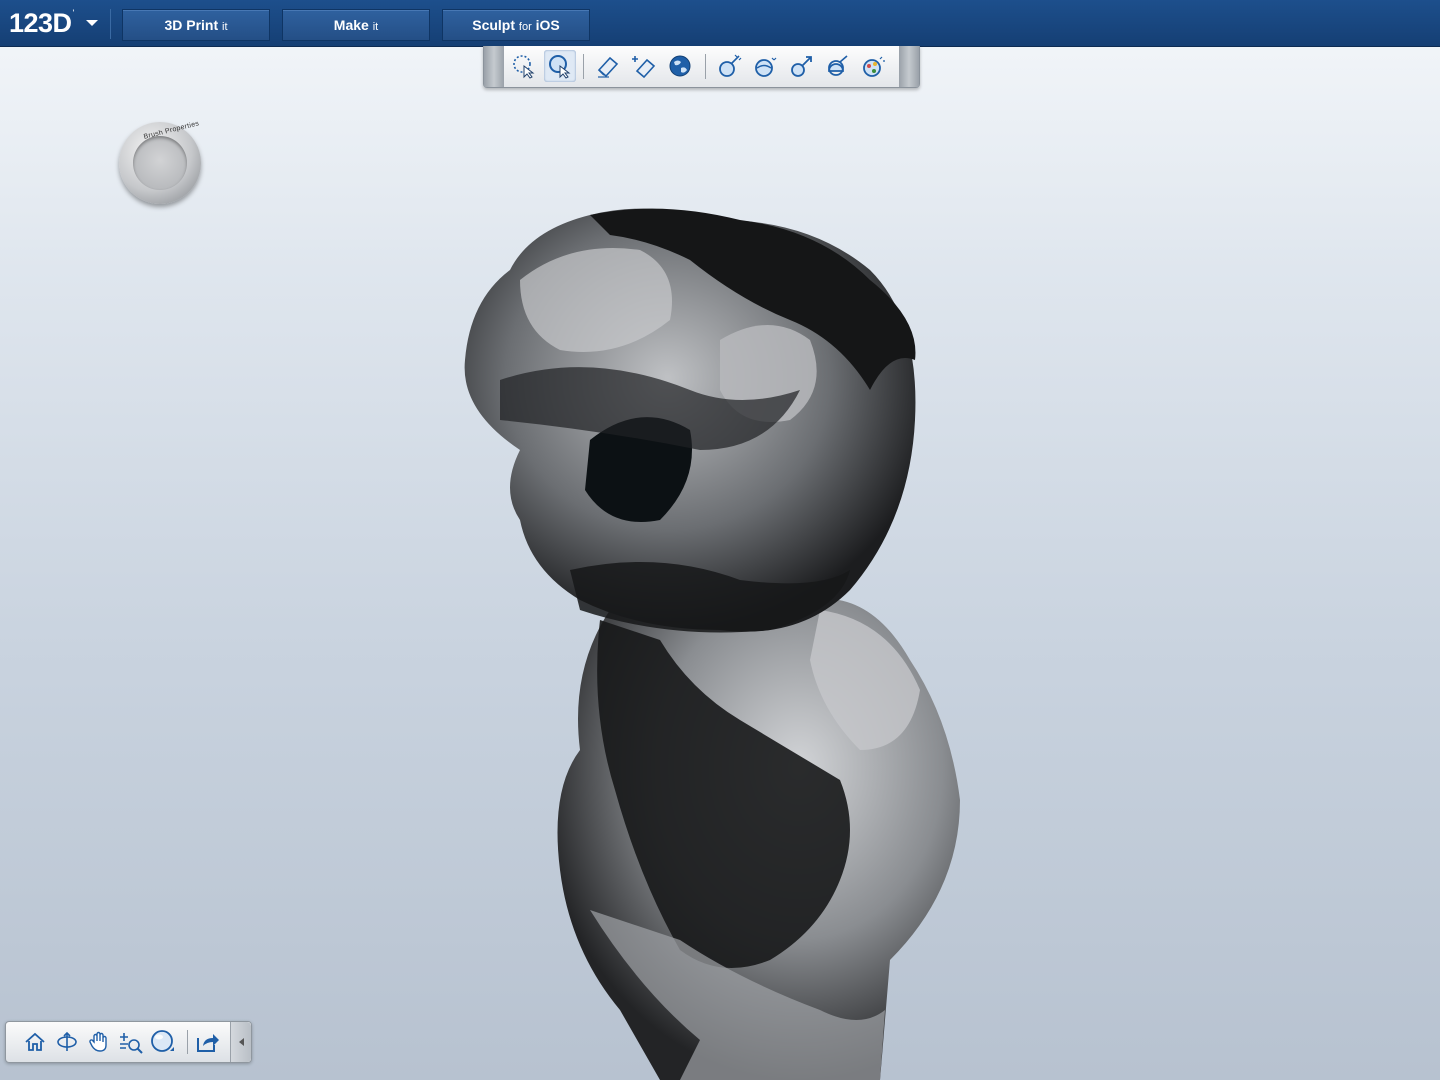  Describe the element at coordinates (131, 1042) in the screenshot. I see `zoom-icon` at that location.